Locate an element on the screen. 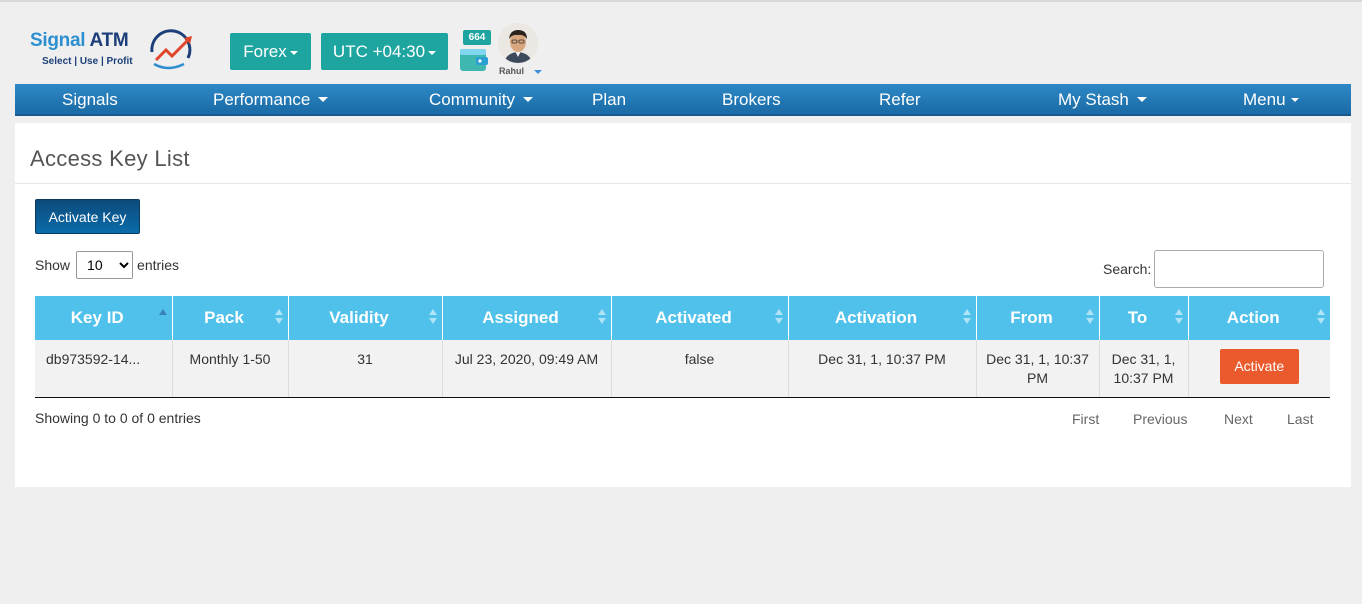 The height and width of the screenshot is (604, 1362). cell-to: Dec 31, 1, 10:37 PM is located at coordinates (1144, 369).